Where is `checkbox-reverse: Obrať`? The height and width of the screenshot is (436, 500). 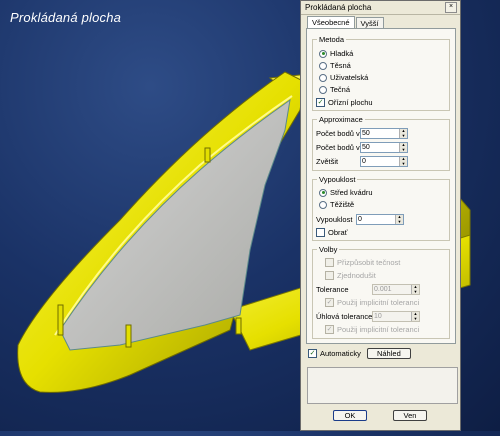 checkbox-reverse: Obrať is located at coordinates (332, 232).